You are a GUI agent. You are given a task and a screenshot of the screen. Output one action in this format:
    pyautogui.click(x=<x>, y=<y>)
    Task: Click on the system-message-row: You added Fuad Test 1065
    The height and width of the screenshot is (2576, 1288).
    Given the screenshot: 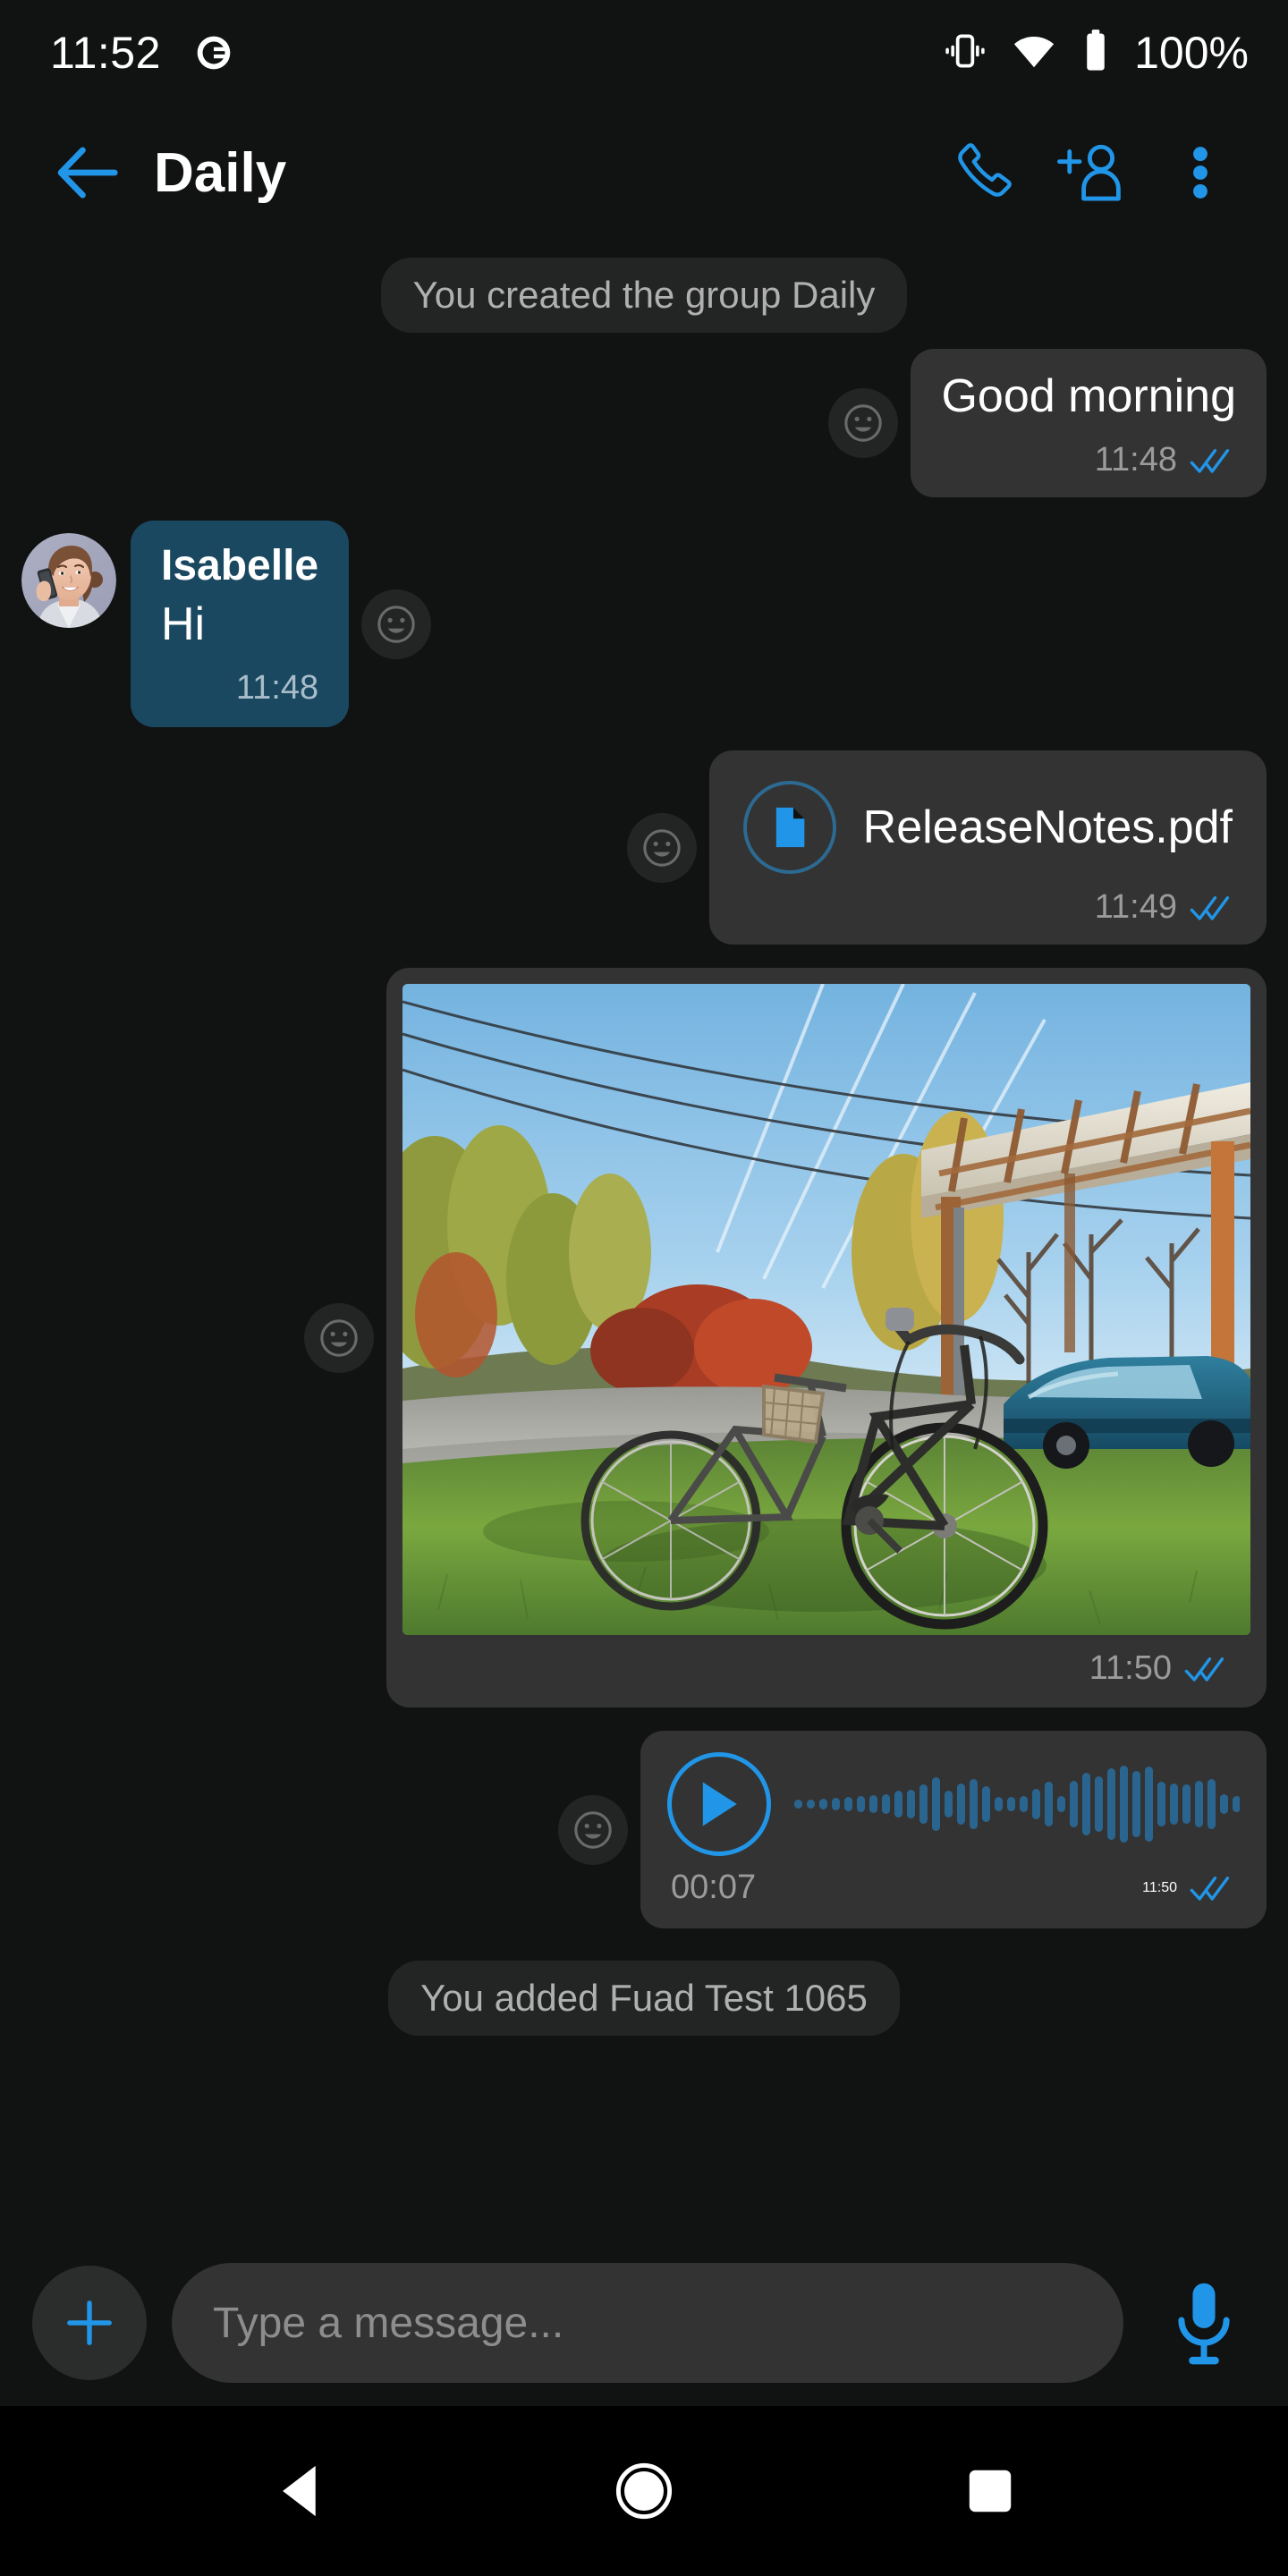 What is the action you would take?
    pyautogui.click(x=644, y=1999)
    